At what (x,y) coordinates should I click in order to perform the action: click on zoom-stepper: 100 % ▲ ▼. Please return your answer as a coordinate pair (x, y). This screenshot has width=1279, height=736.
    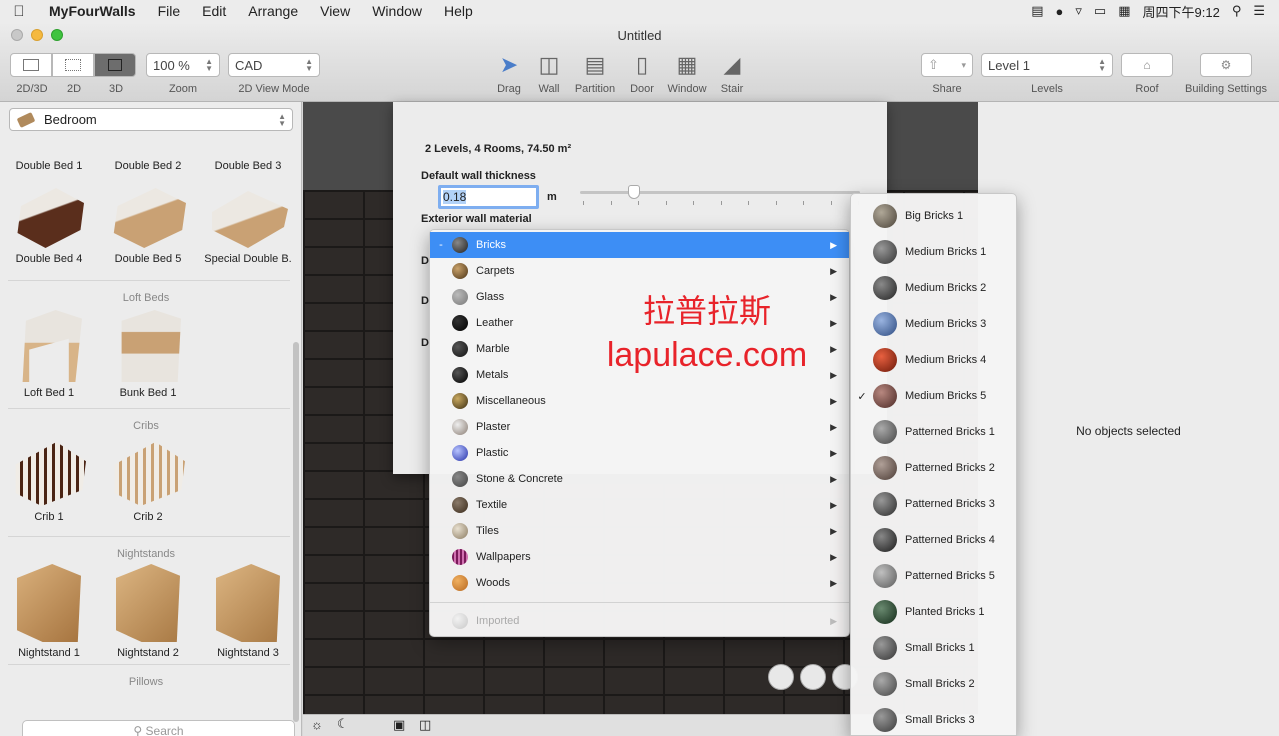
    Looking at the image, I should click on (183, 65).